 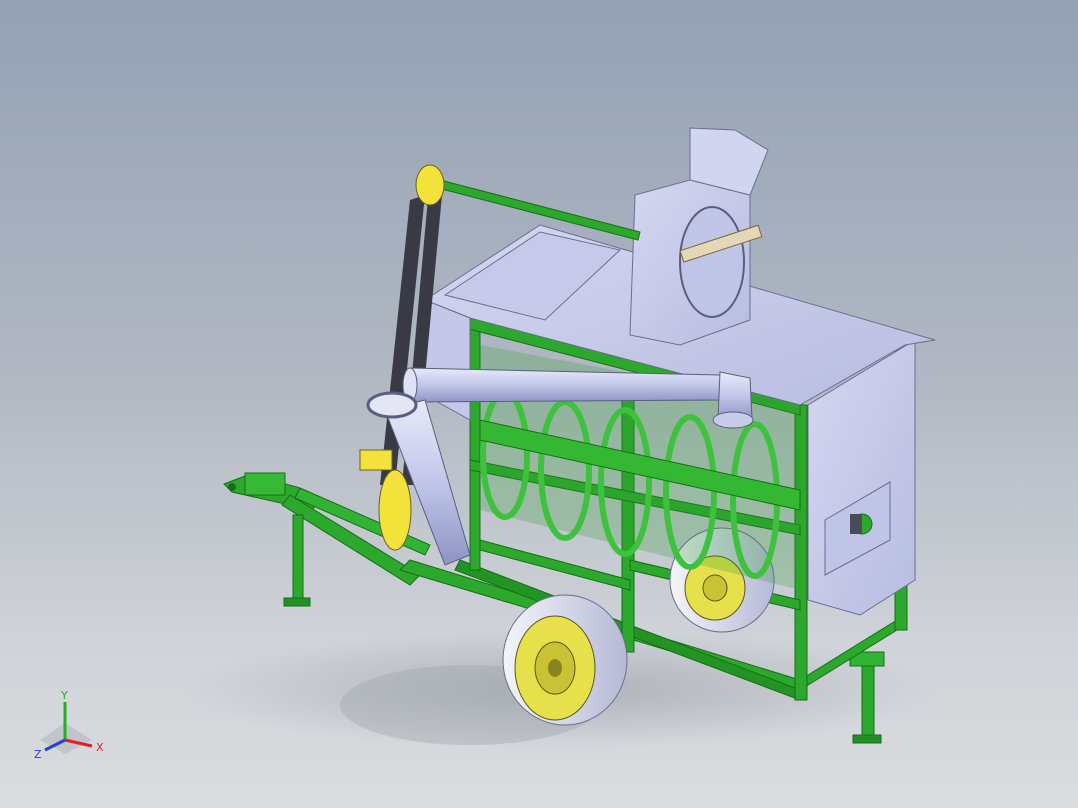 I want to click on triad-x-label: X, so click(x=100, y=747).